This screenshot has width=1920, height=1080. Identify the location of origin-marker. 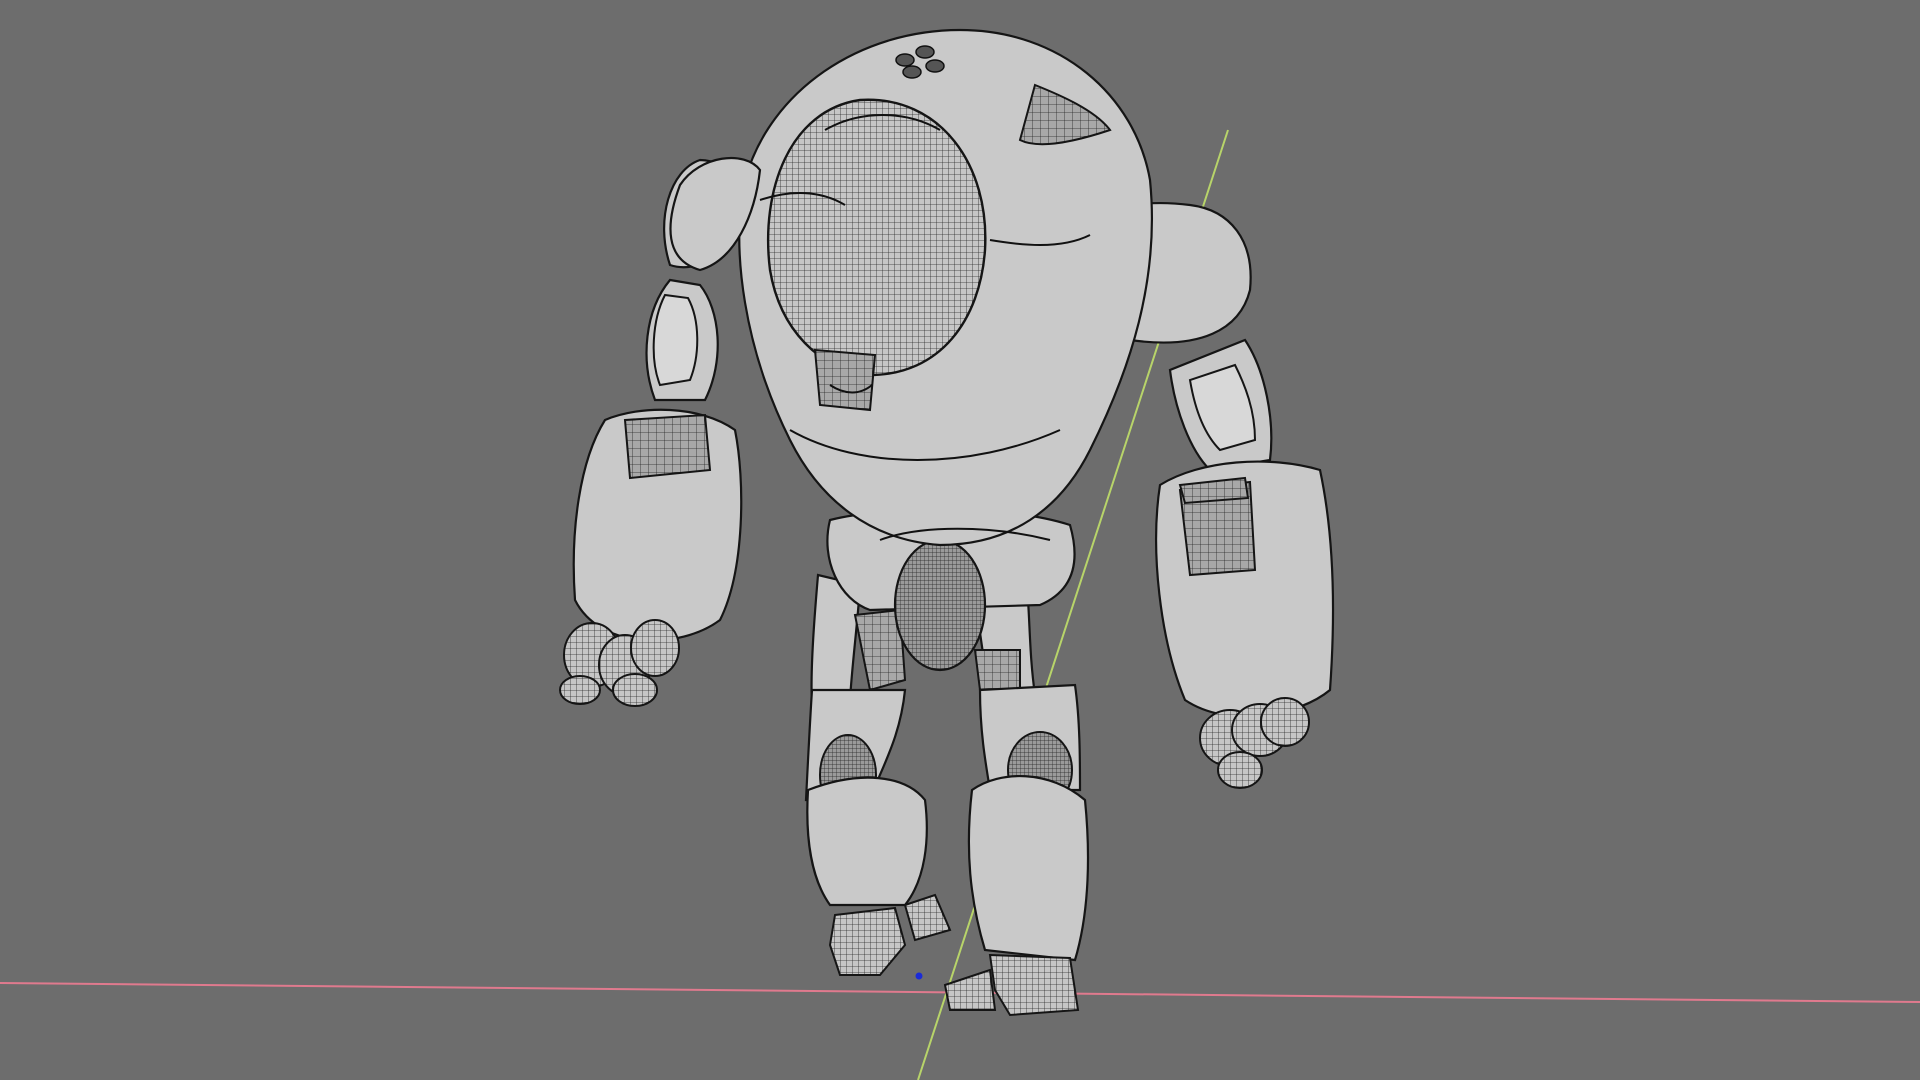
(919, 976).